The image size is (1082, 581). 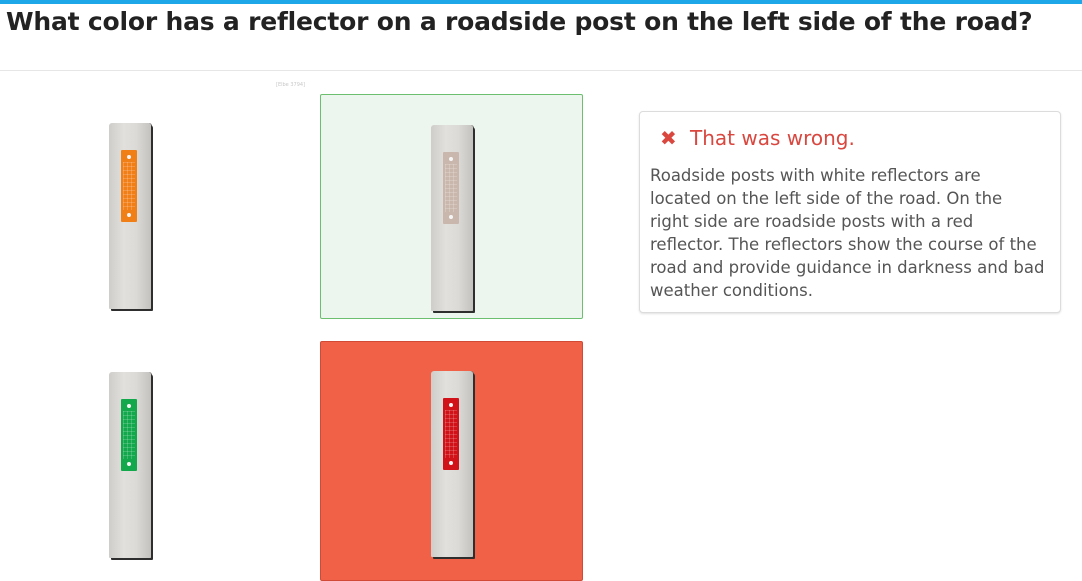 I want to click on feedback-heading: ✖ That was wrong., so click(x=757, y=138).